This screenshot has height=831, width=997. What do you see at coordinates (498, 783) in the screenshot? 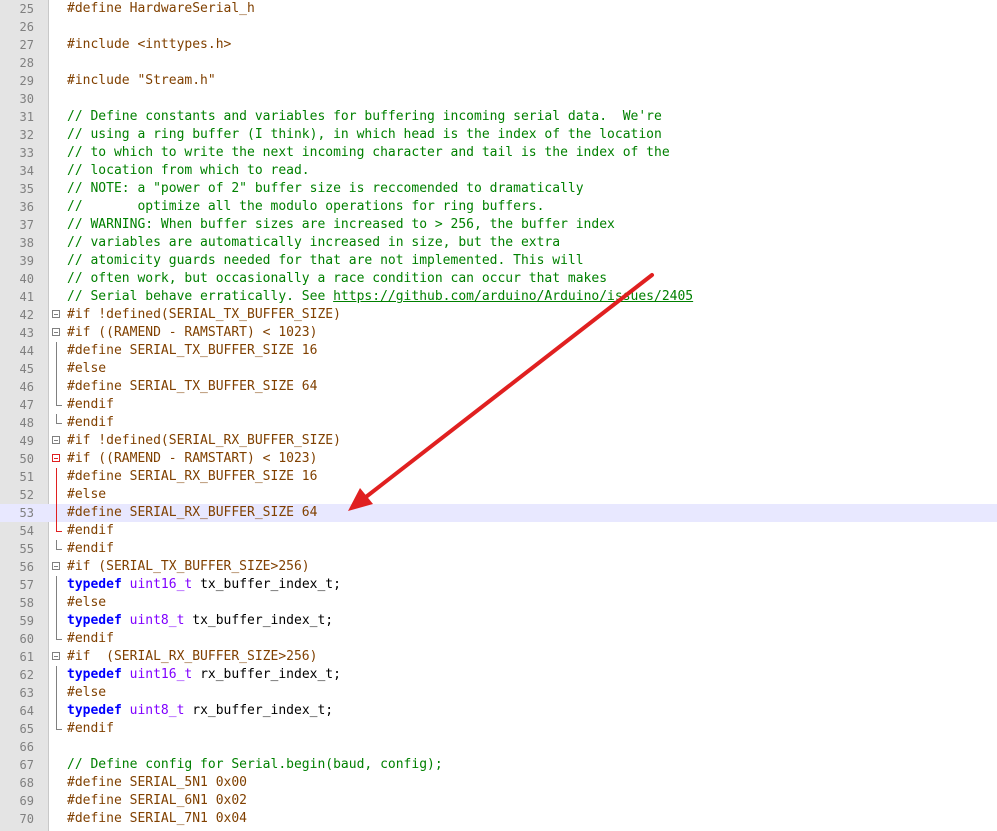
I see `code-line: 68 #define SERIAL_5N1 0x00` at bounding box center [498, 783].